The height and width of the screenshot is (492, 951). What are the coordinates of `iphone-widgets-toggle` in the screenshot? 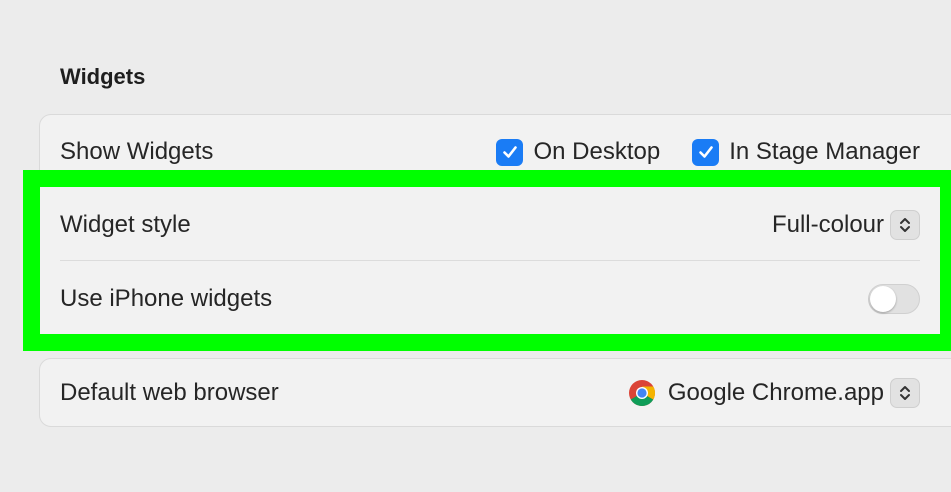 It's located at (894, 299).